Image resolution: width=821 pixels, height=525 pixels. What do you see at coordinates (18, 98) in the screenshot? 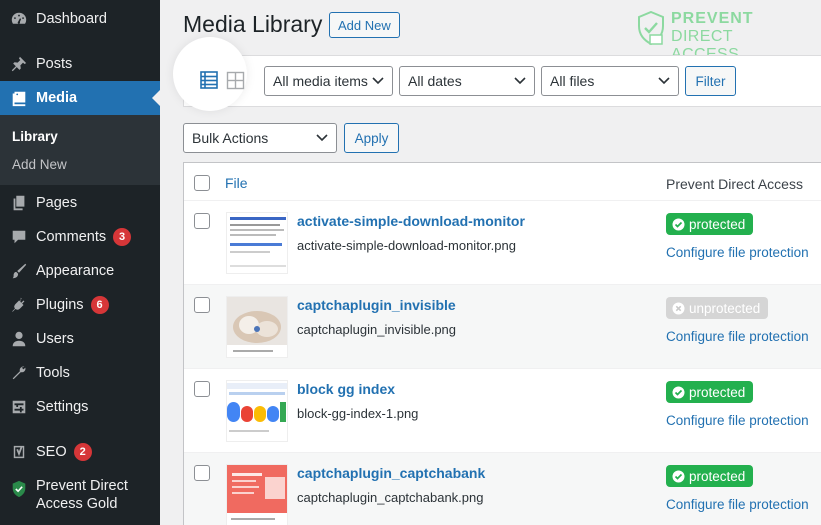
I see `media-icon` at bounding box center [18, 98].